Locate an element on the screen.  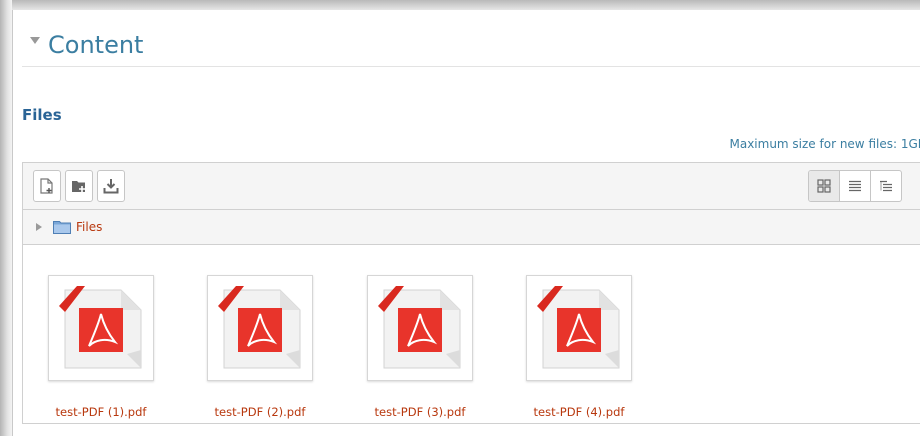
file-item: test-PDF (4).pdf is located at coordinates (579, 347).